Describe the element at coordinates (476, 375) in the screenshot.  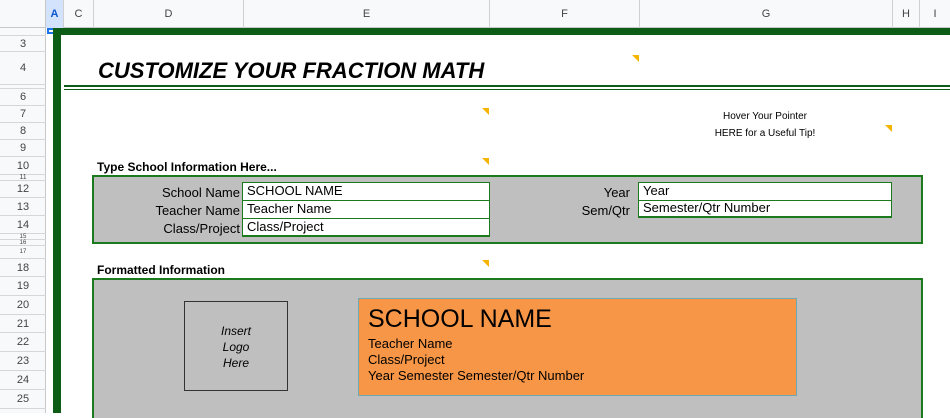
I see `card-year-semester: Year Semester Semester/Qtr Number` at that location.